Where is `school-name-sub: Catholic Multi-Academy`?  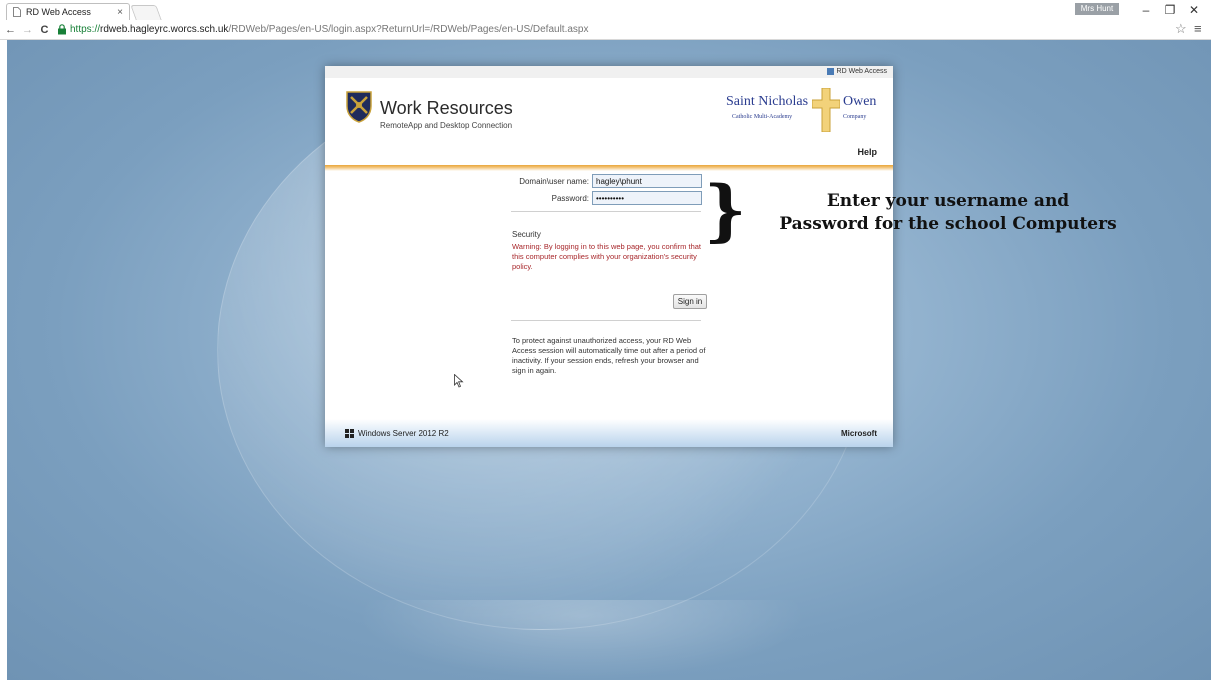 school-name-sub: Catholic Multi-Academy is located at coordinates (762, 117).